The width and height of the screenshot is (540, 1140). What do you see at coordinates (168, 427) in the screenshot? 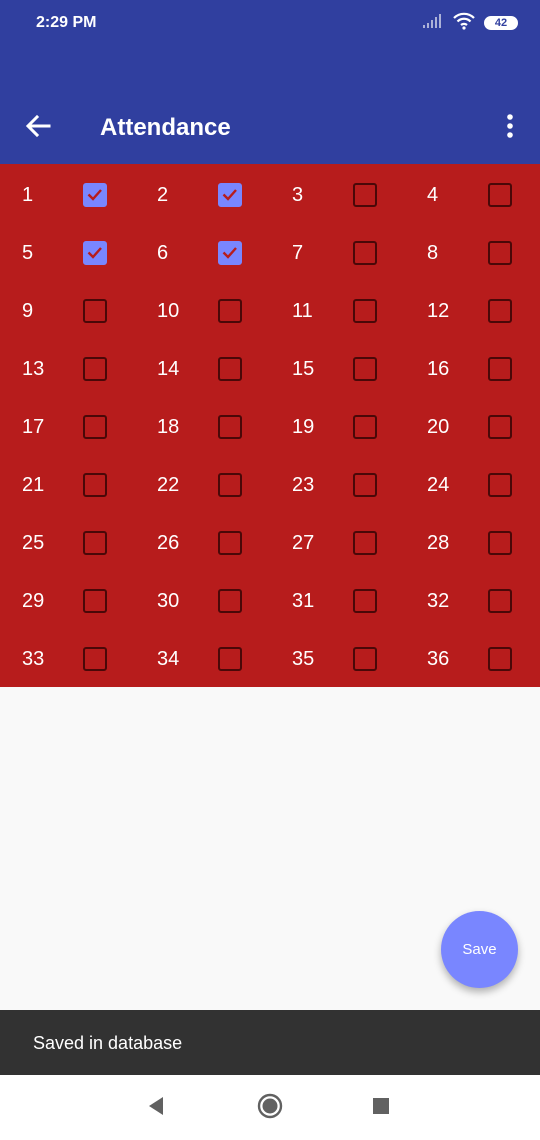
I see `roll-number: 18` at bounding box center [168, 427].